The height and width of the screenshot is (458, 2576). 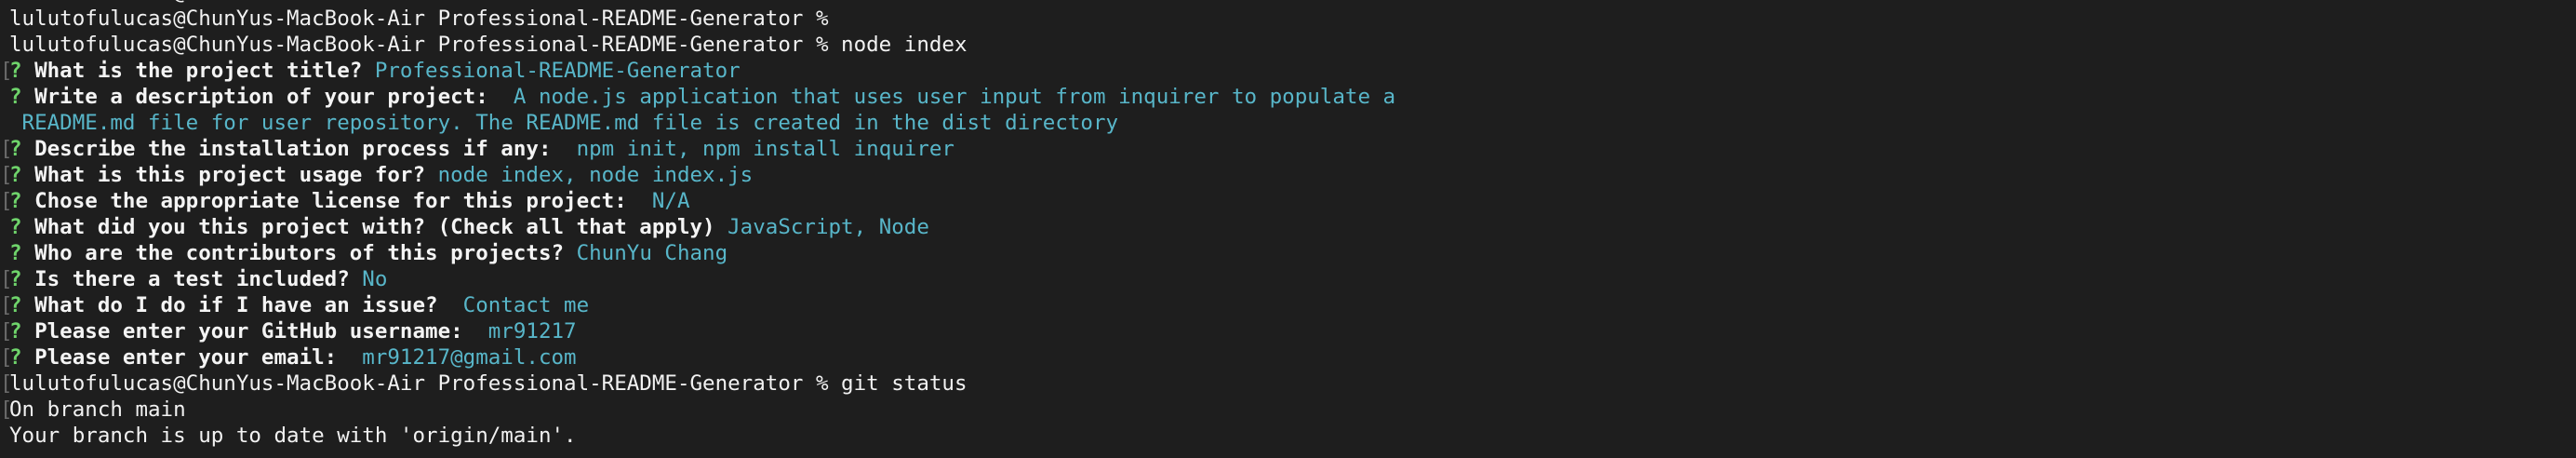 What do you see at coordinates (557, 71) in the screenshot?
I see `answer-text: Professional-README-Generator` at bounding box center [557, 71].